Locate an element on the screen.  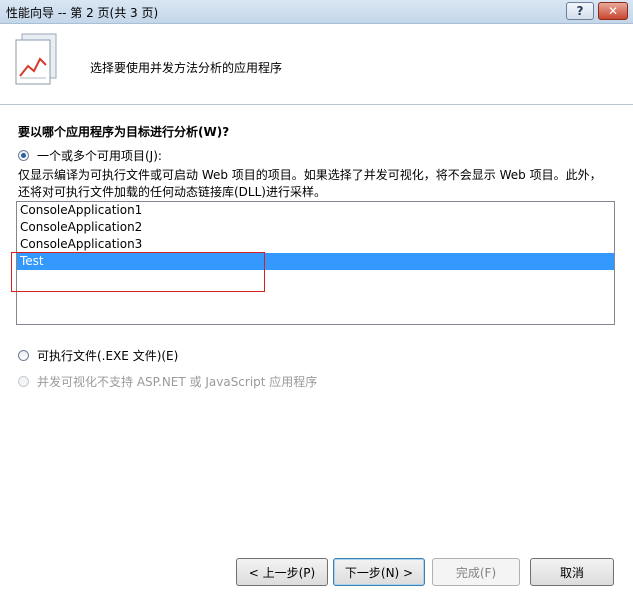
finish-button: 完成(F) is located at coordinates (476, 572).